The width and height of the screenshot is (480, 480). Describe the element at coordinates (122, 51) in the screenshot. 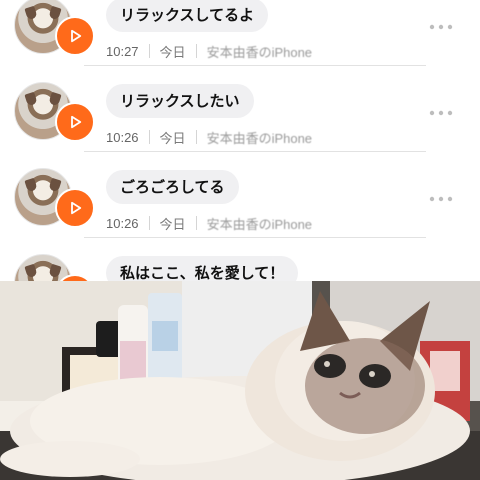

I see `post-time: 10:27` at that location.